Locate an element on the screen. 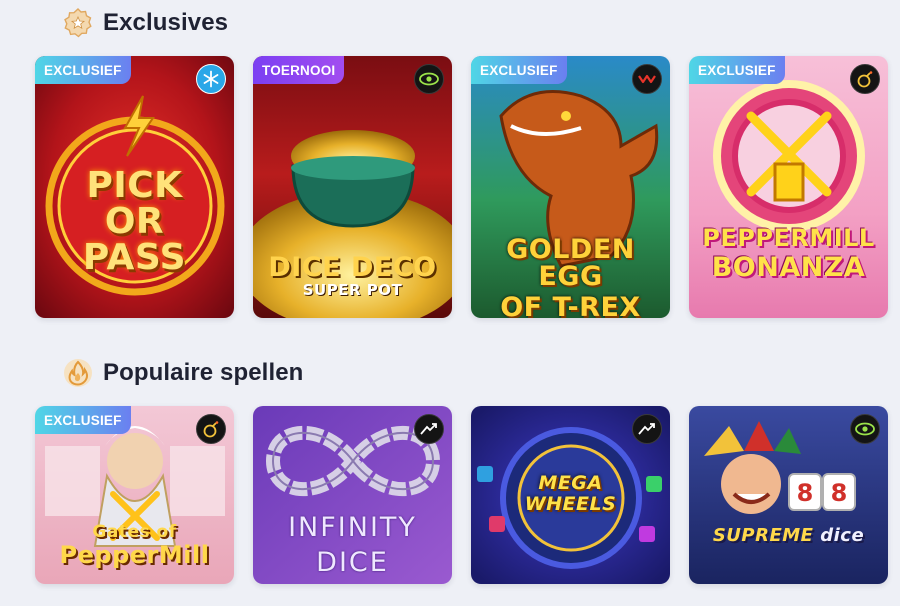  section-header-popular: Populaire spellen is located at coordinates (182, 373).